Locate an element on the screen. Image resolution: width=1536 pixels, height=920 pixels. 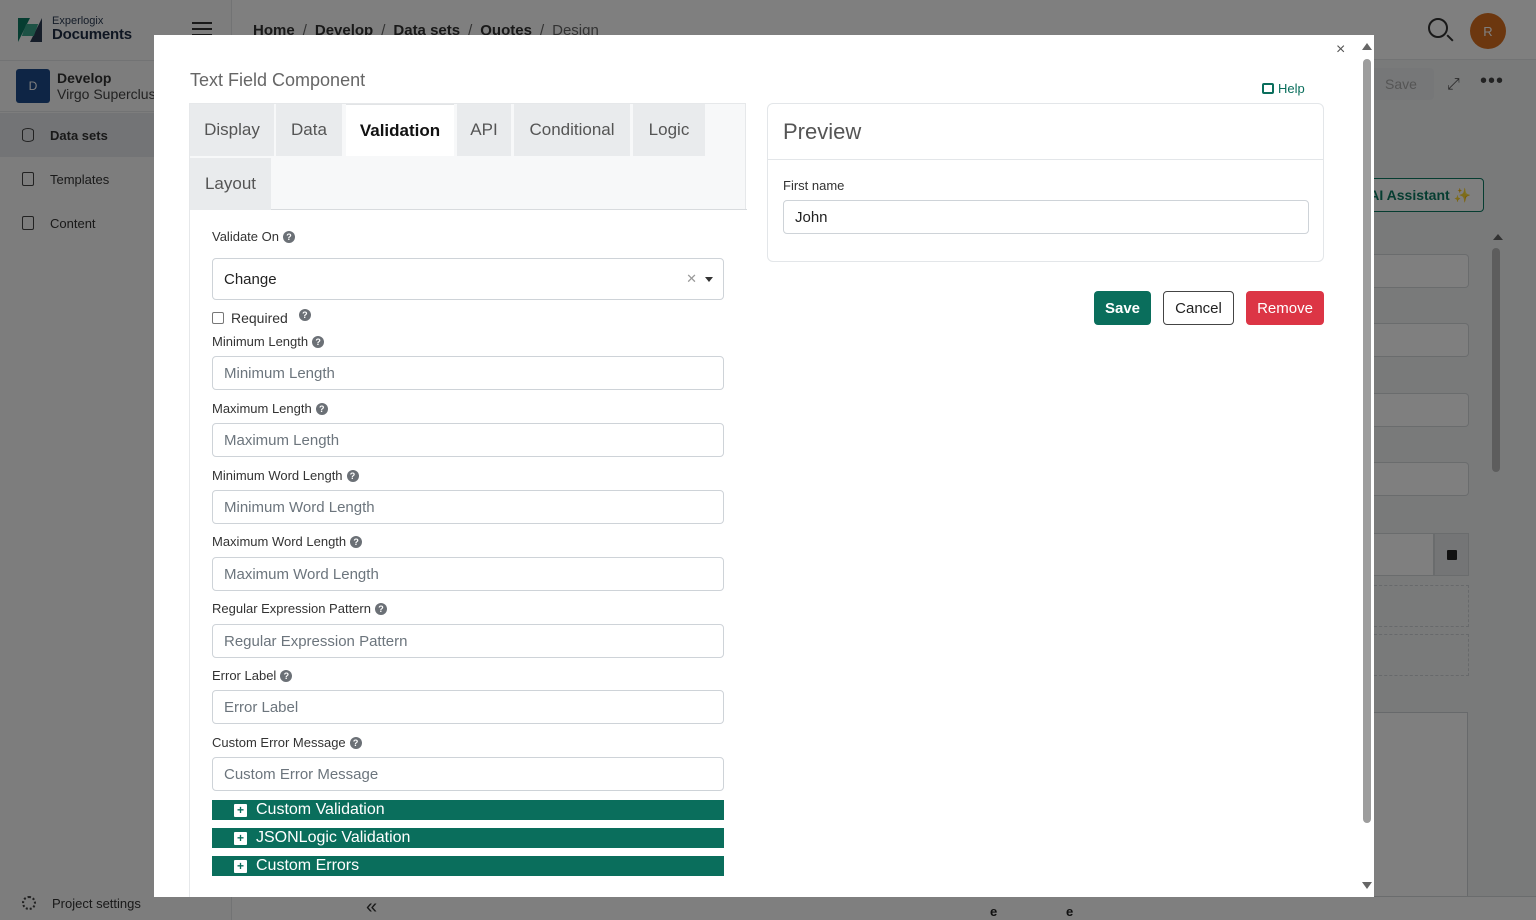
field-label-text: Maximum Length is located at coordinates (262, 408).